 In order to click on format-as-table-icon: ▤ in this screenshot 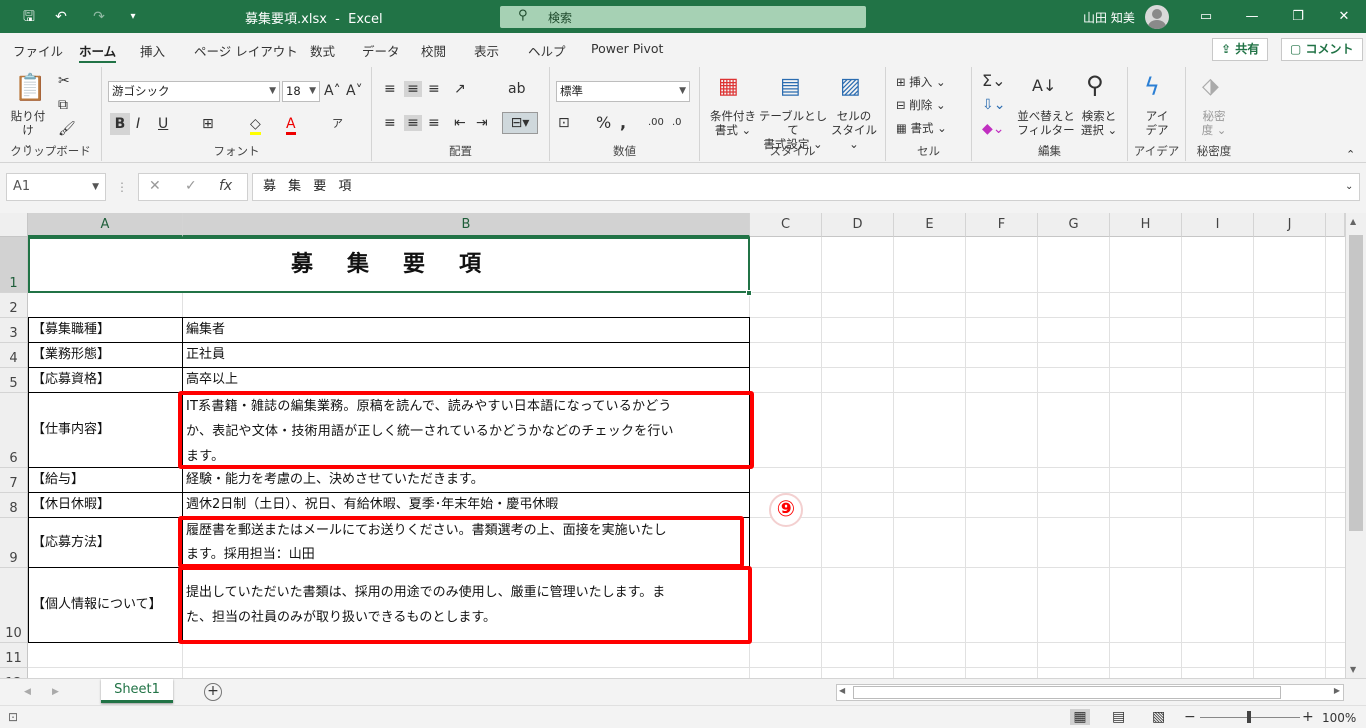, I will do `click(790, 87)`.